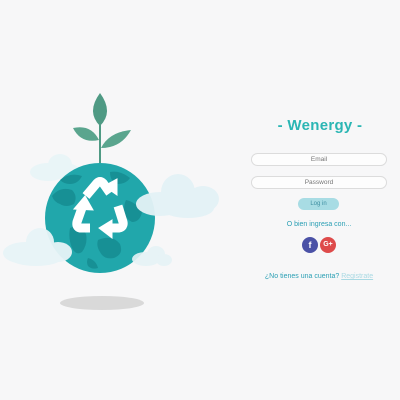 This screenshot has height=400, width=400. What do you see at coordinates (318, 204) in the screenshot?
I see `login-button: Log in` at bounding box center [318, 204].